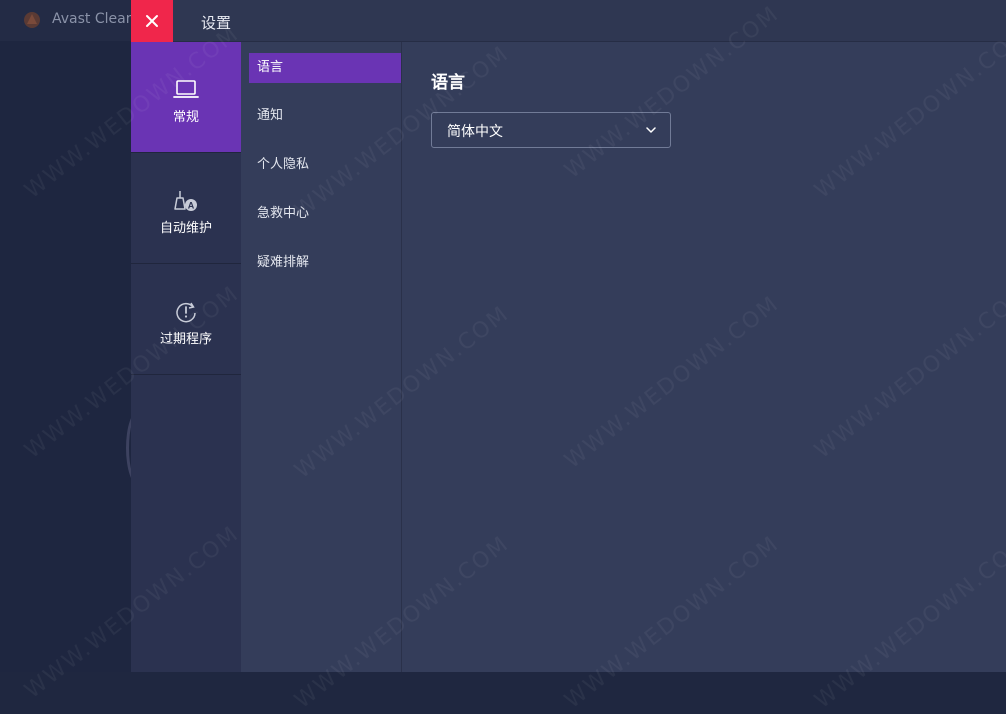 This screenshot has width=1006, height=714. What do you see at coordinates (216, 23) in the screenshot?
I see `settings-title: 设置` at bounding box center [216, 23].